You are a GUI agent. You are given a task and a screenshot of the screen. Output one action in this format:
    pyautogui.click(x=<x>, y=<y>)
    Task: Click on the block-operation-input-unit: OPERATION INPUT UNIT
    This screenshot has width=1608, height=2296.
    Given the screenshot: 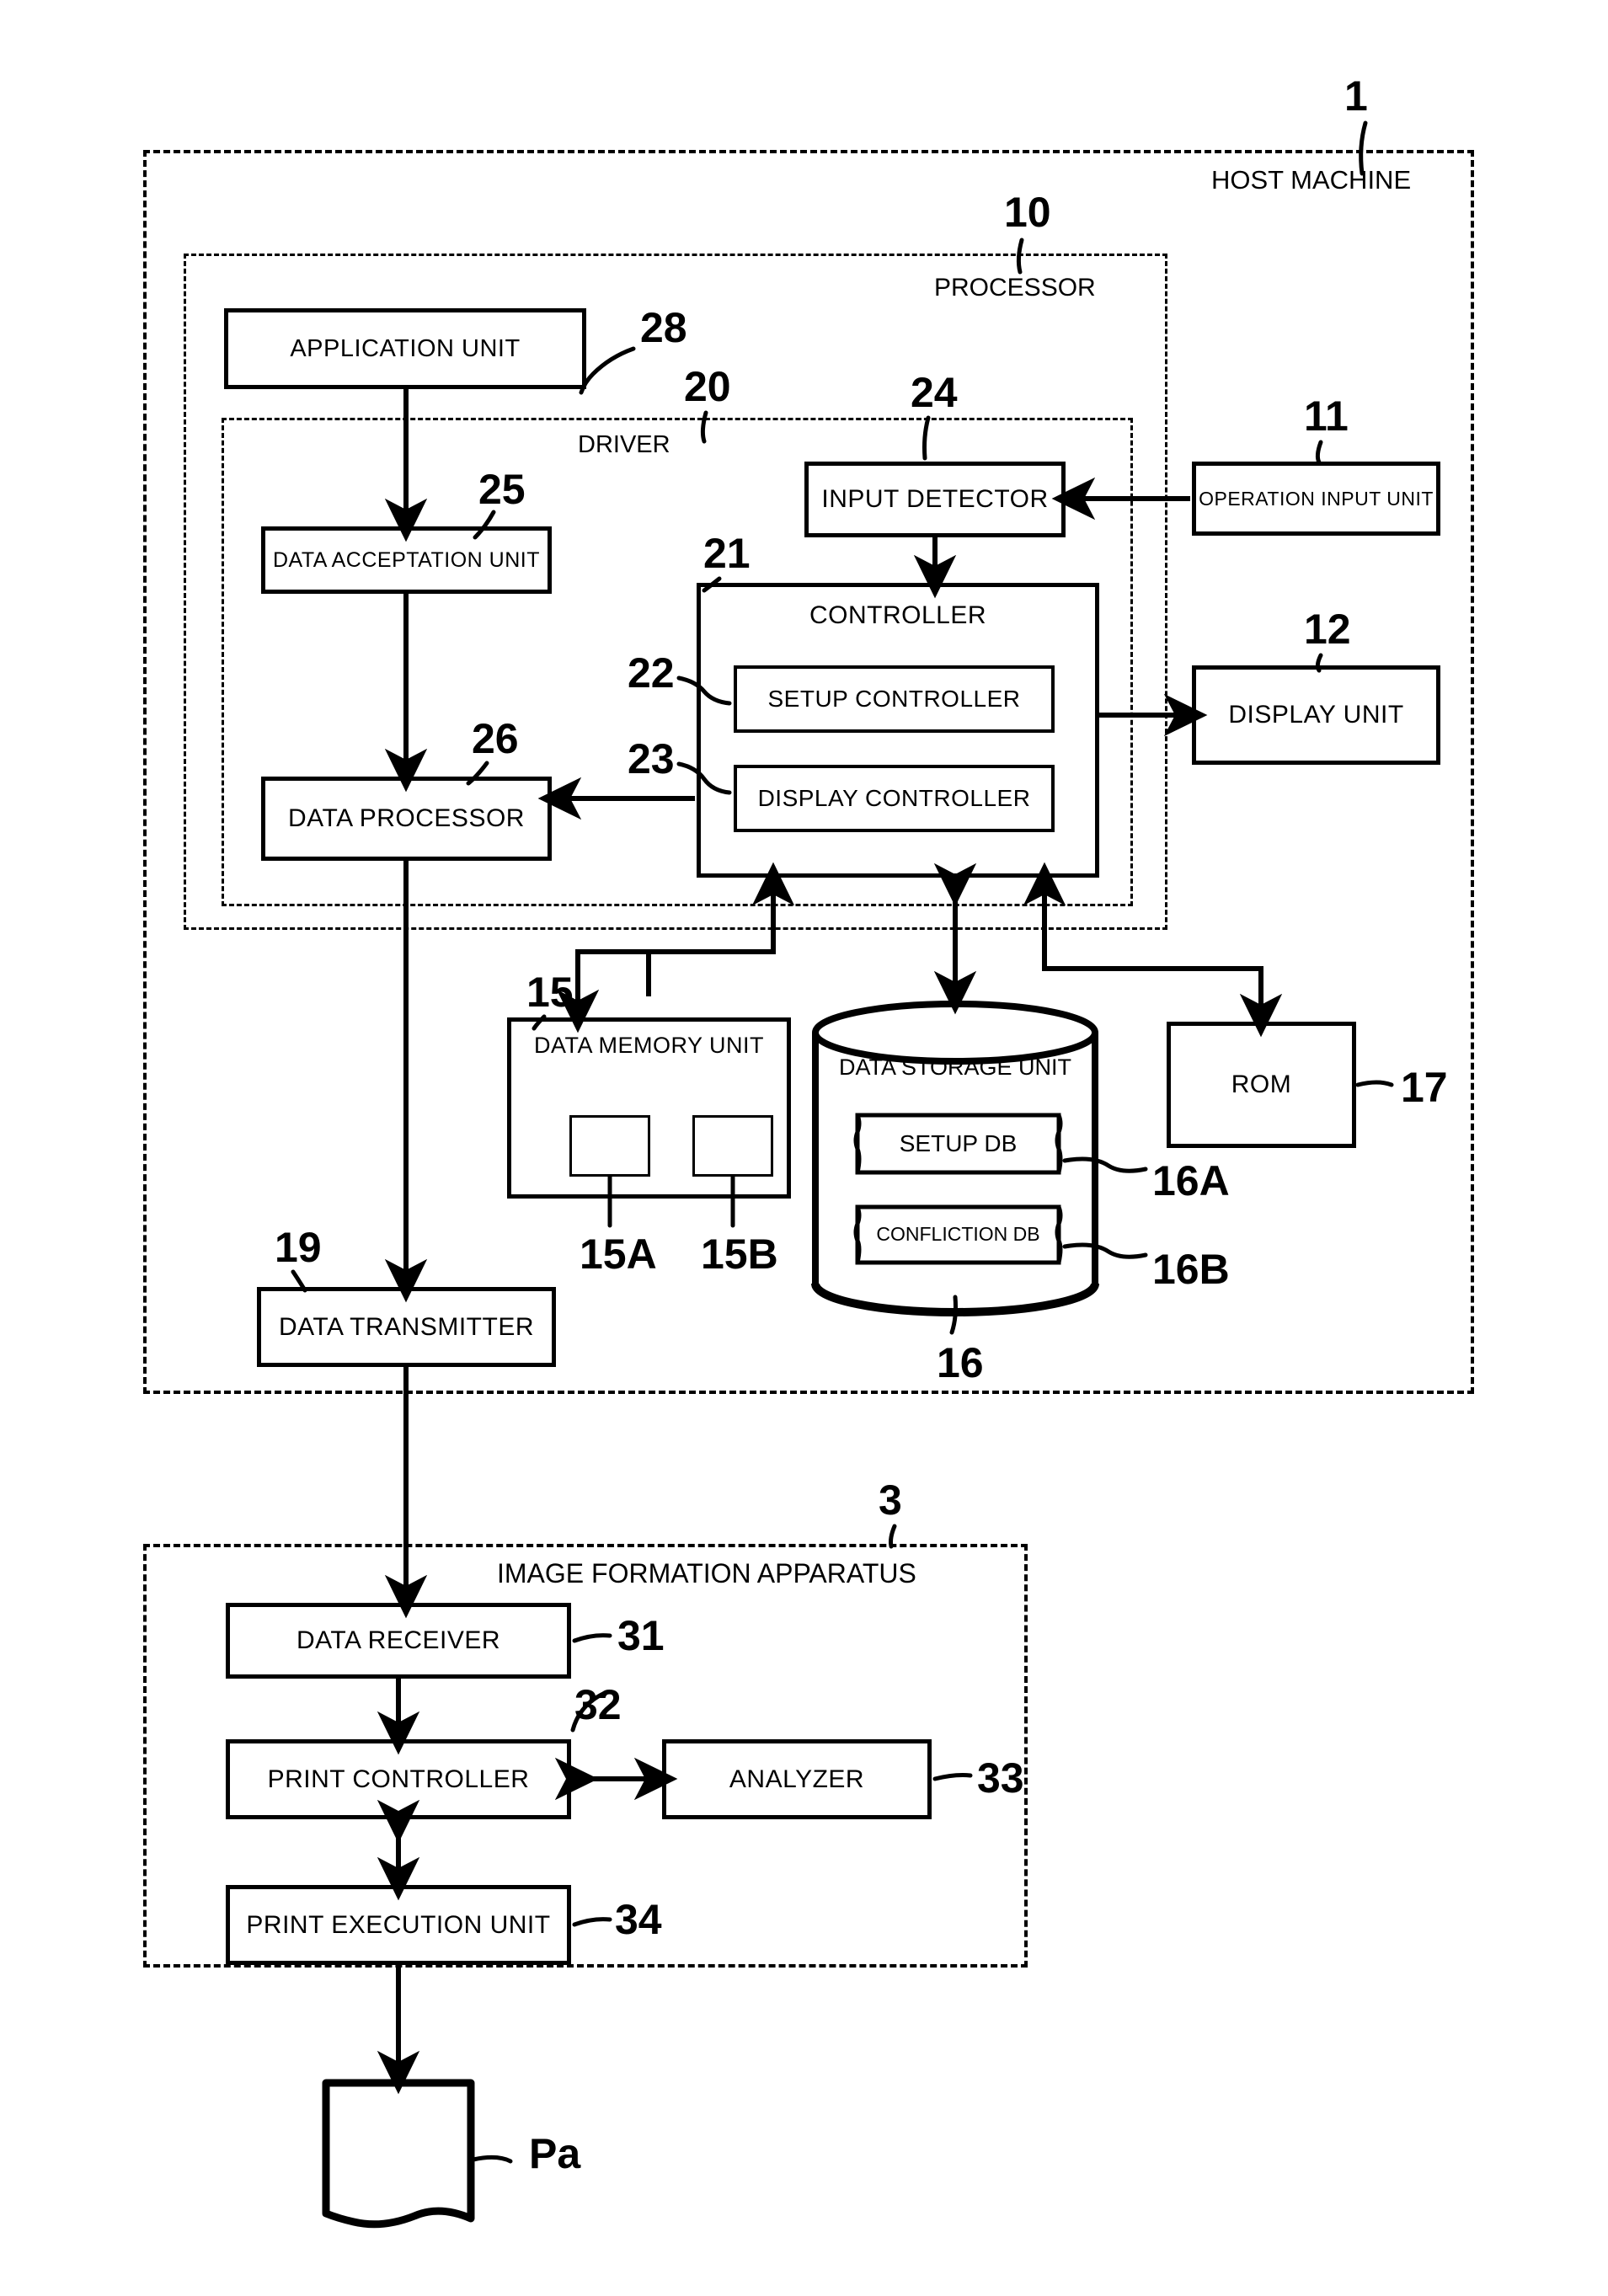 What is the action you would take?
    pyautogui.click(x=1316, y=499)
    